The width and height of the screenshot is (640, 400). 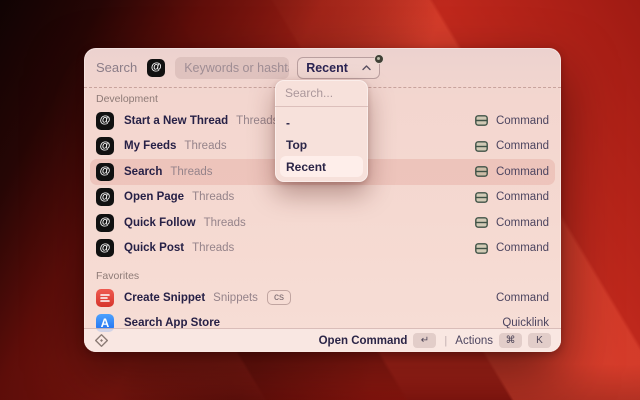 What do you see at coordinates (232, 67) in the screenshot?
I see `search-input: Keywords or hashtags` at bounding box center [232, 67].